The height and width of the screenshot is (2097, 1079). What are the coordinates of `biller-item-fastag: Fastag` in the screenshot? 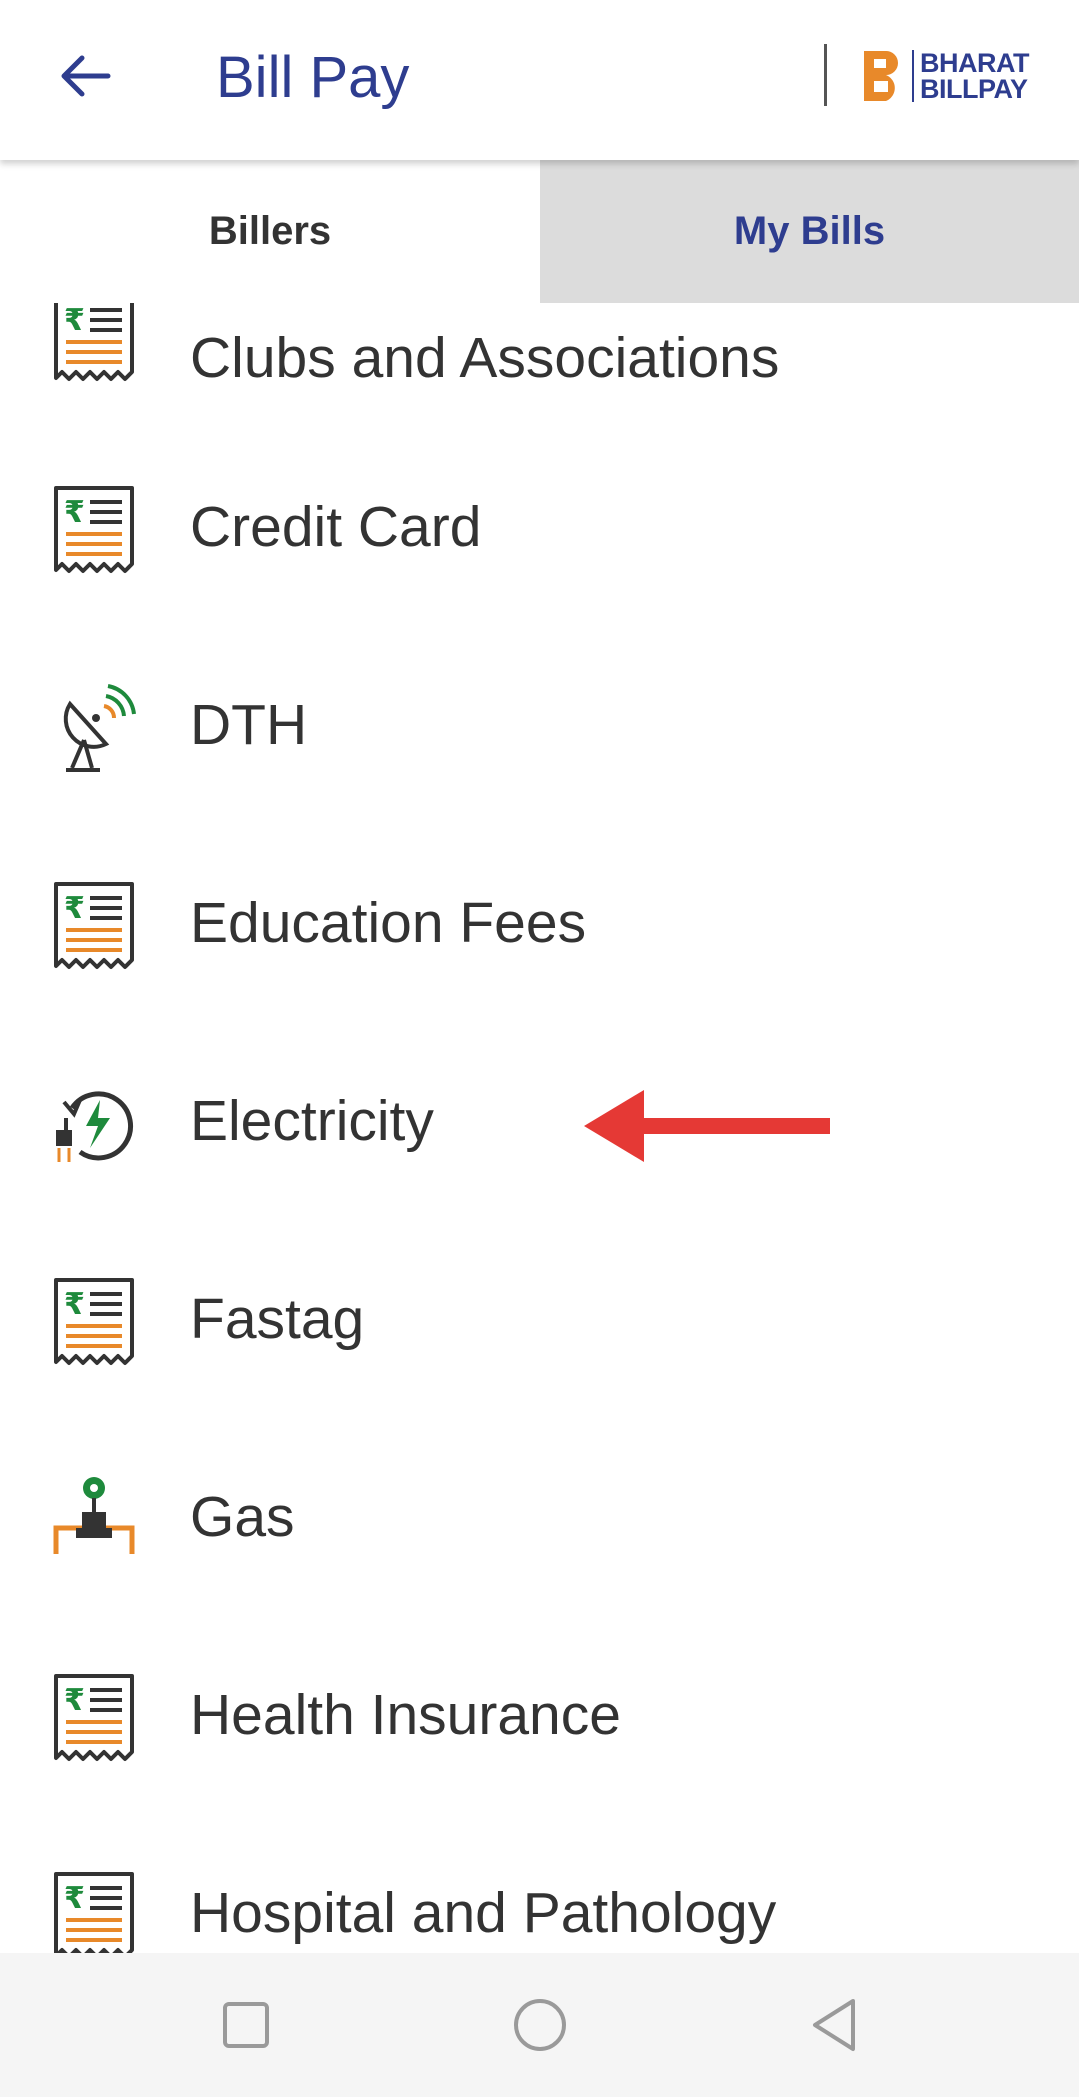 It's located at (539, 1319).